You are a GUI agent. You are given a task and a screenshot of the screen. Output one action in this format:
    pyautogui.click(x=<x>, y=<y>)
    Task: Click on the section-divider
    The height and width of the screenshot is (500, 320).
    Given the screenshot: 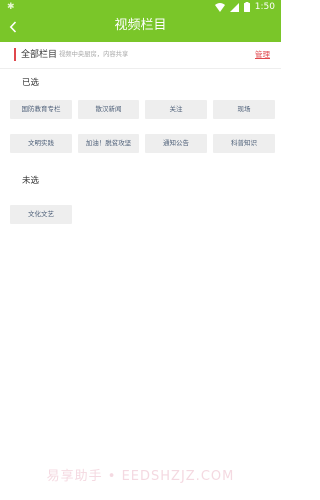 What is the action you would take?
    pyautogui.click(x=140, y=68)
    